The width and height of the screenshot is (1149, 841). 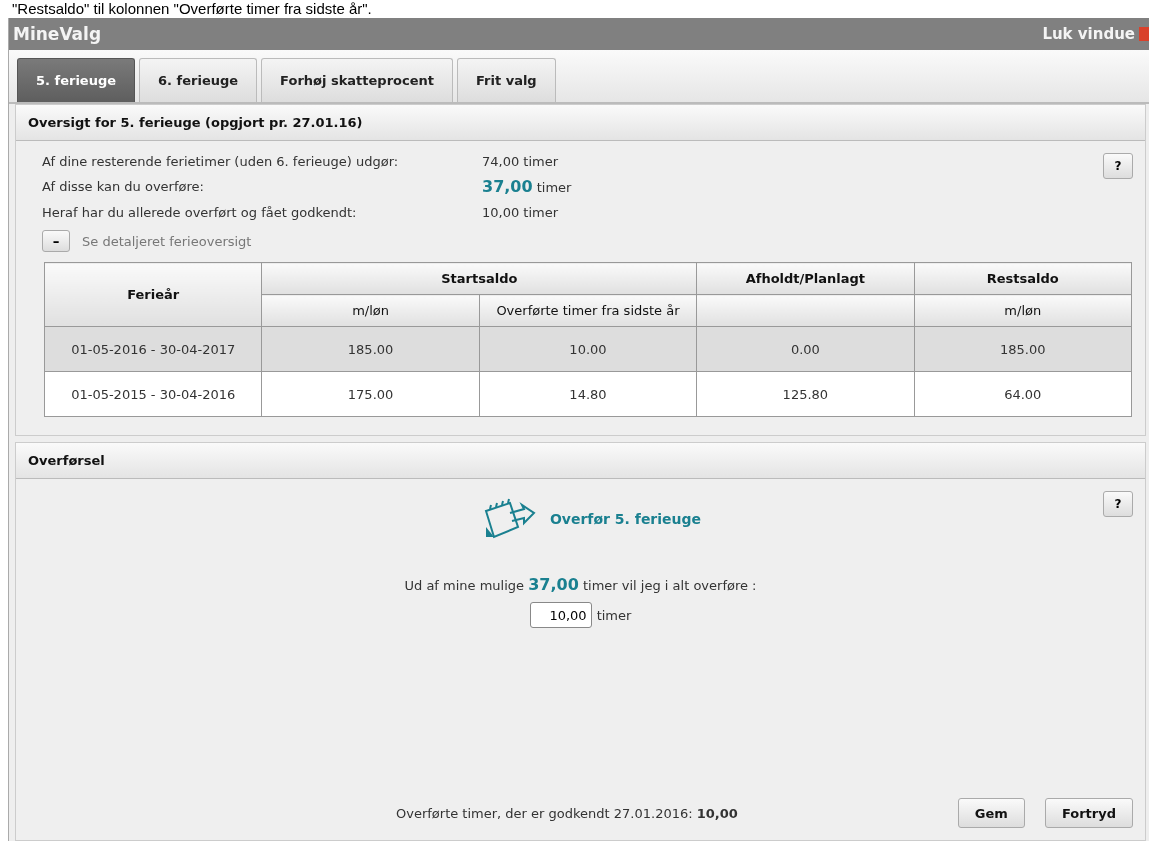 I want to click on panel-header: Oversigt for 5. ferieuge (opgjort pr. 27.01.16), so click(x=580, y=123).